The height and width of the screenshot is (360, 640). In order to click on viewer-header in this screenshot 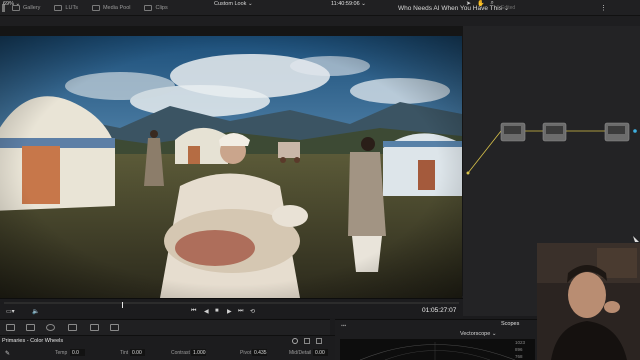, I will do `click(320, 21)`.